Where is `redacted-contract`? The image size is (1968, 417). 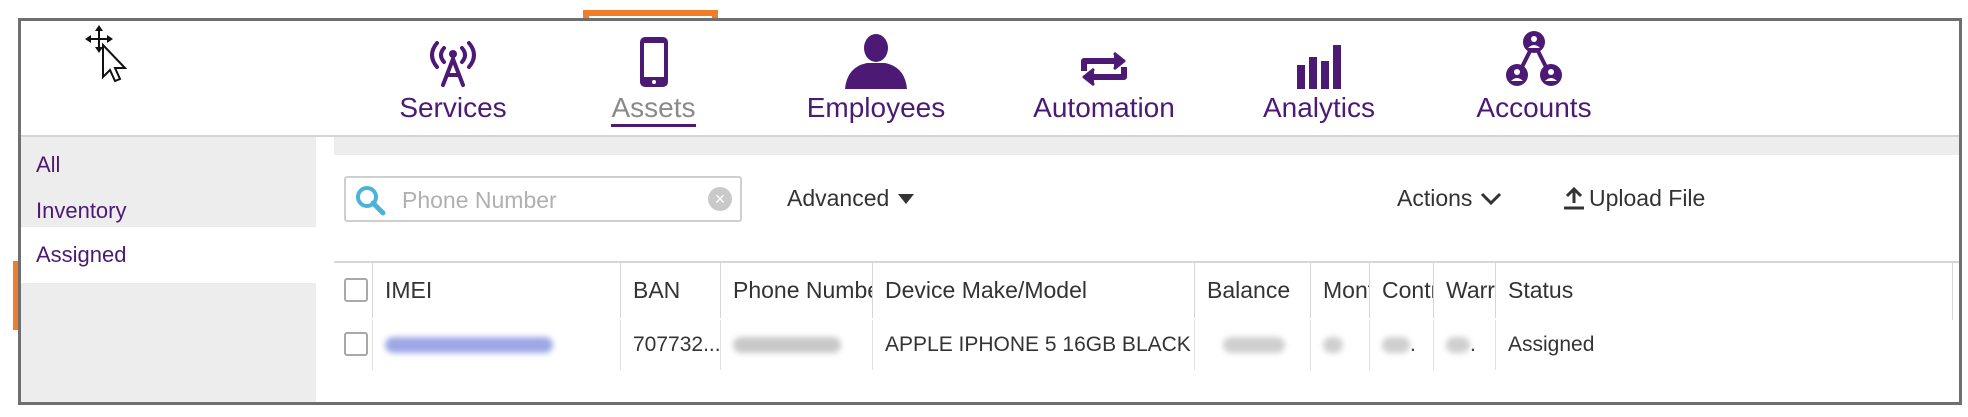 redacted-contract is located at coordinates (1396, 345).